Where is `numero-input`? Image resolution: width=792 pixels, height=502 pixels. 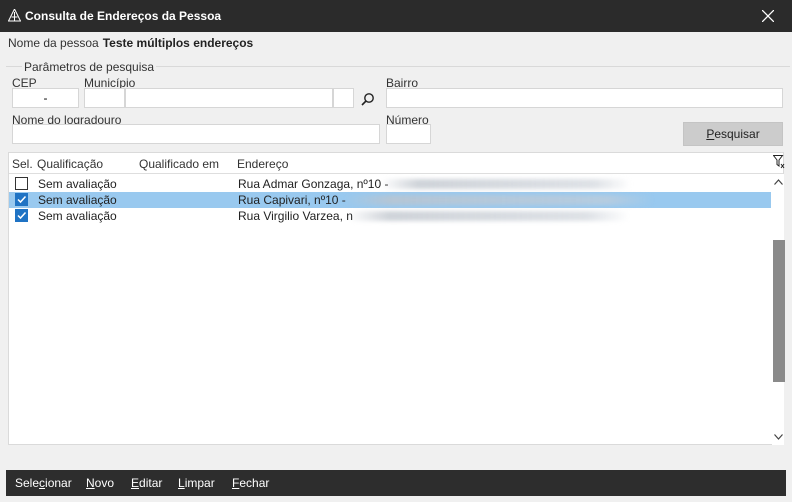
numero-input is located at coordinates (408, 134).